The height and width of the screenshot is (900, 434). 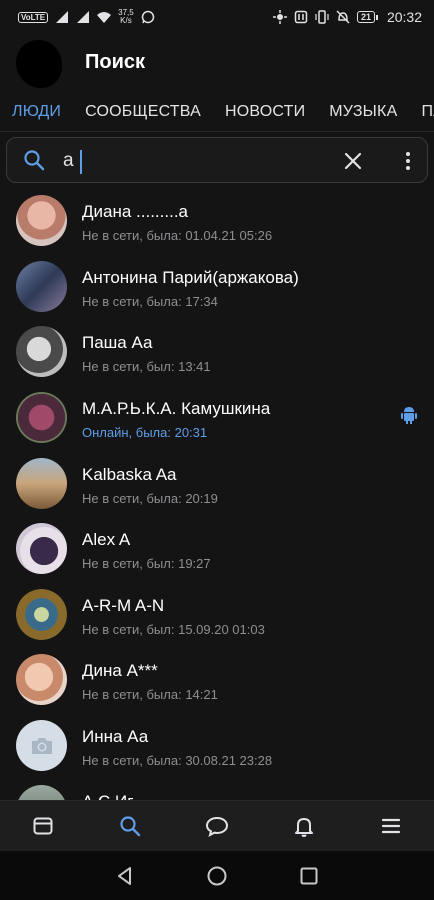 I want to click on home-icon, so click(x=217, y=876).